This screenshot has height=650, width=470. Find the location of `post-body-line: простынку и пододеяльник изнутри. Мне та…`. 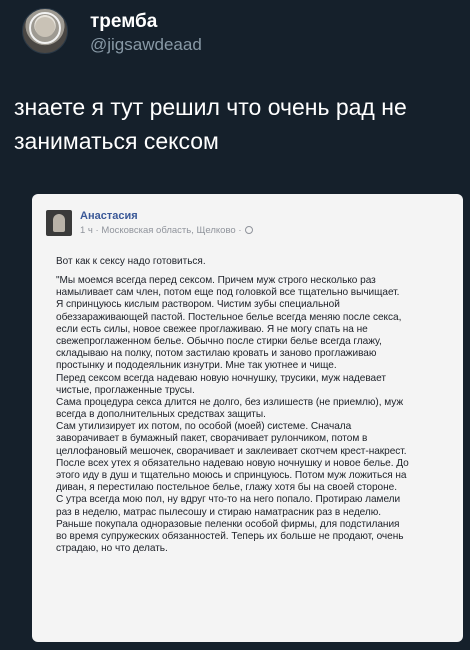

post-body-line: простынку и пододеяльник изнутри. Мне та… is located at coordinates (196, 366).